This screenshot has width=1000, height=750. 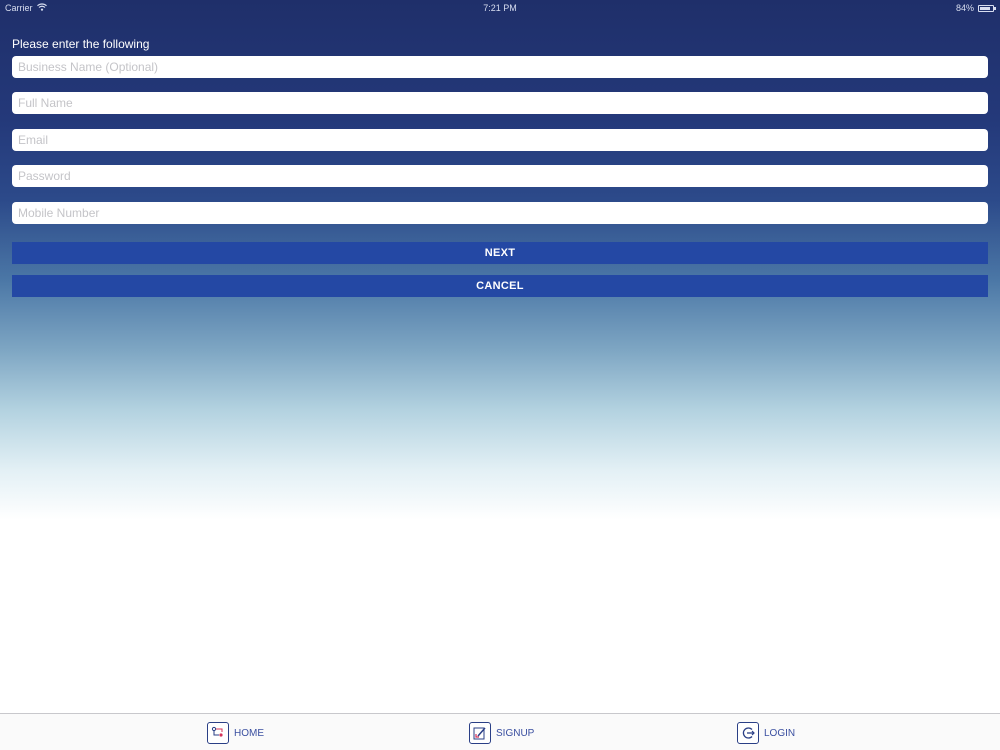 I want to click on tab-signup-label: SIGNUP, so click(x=515, y=733).